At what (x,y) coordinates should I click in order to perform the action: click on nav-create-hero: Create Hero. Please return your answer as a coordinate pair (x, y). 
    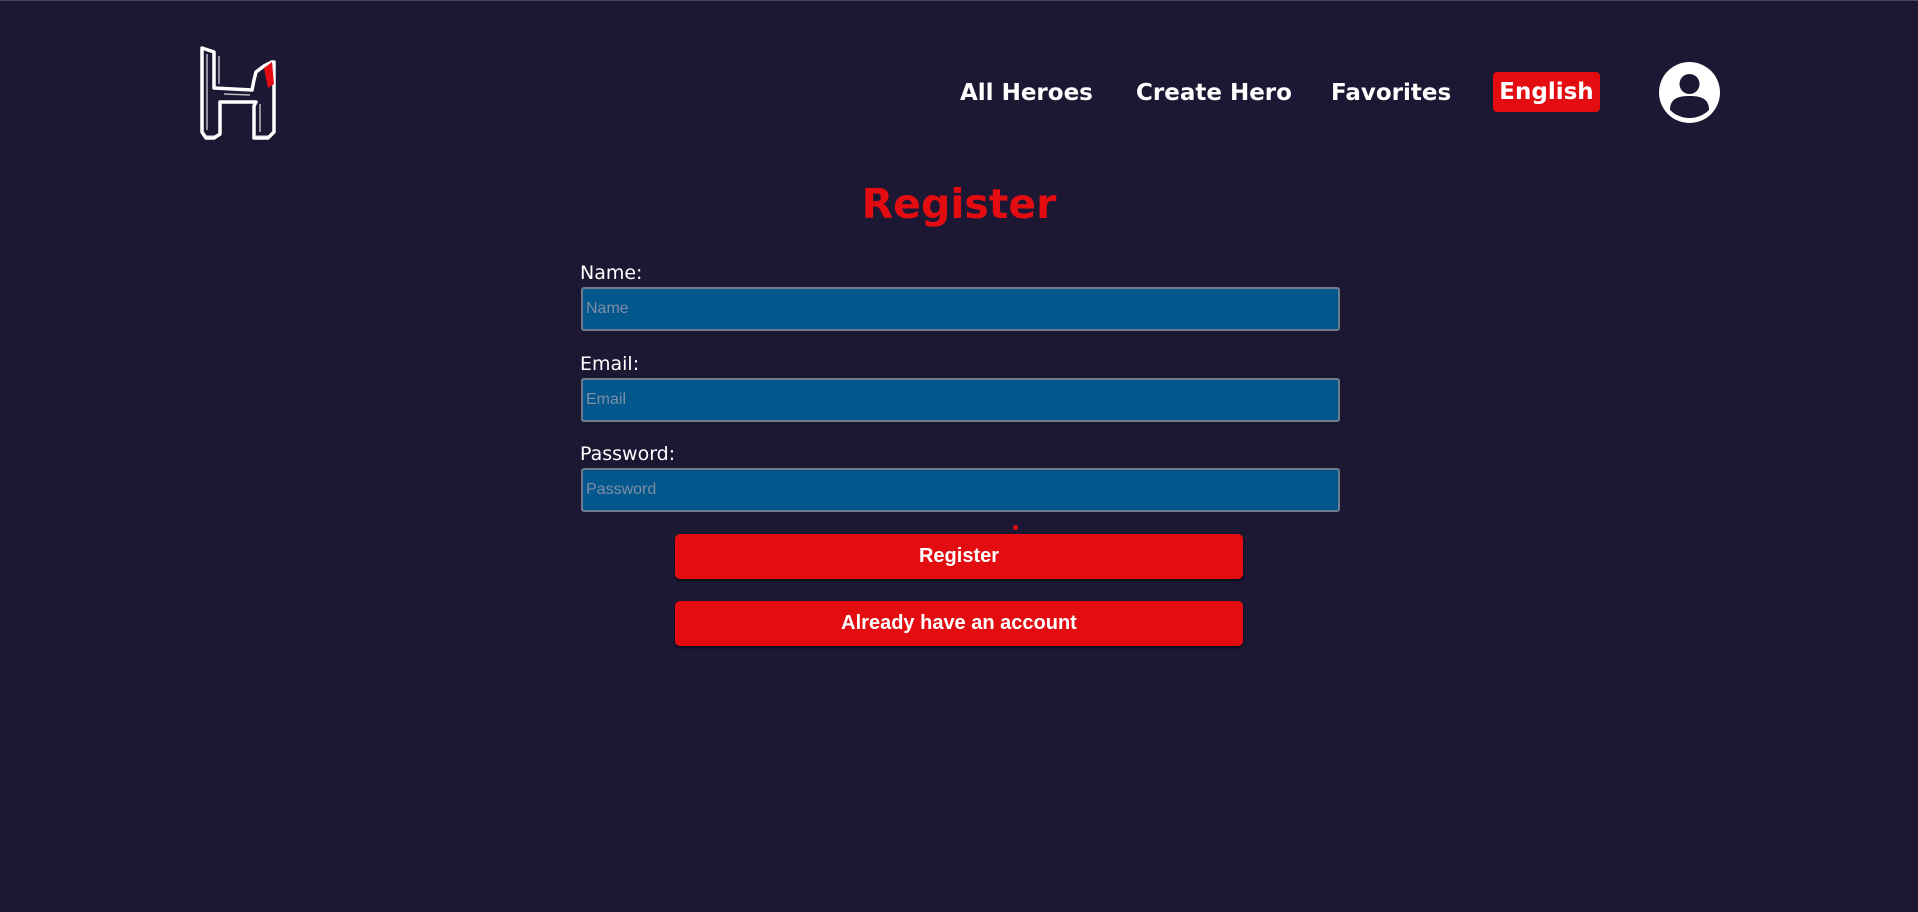
    Looking at the image, I should click on (1214, 93).